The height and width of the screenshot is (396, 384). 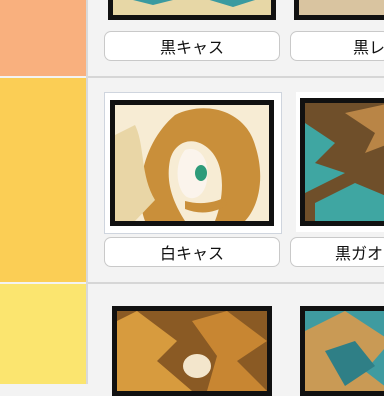 I want to click on black-gao-portrait-icon, so click(x=344, y=162).